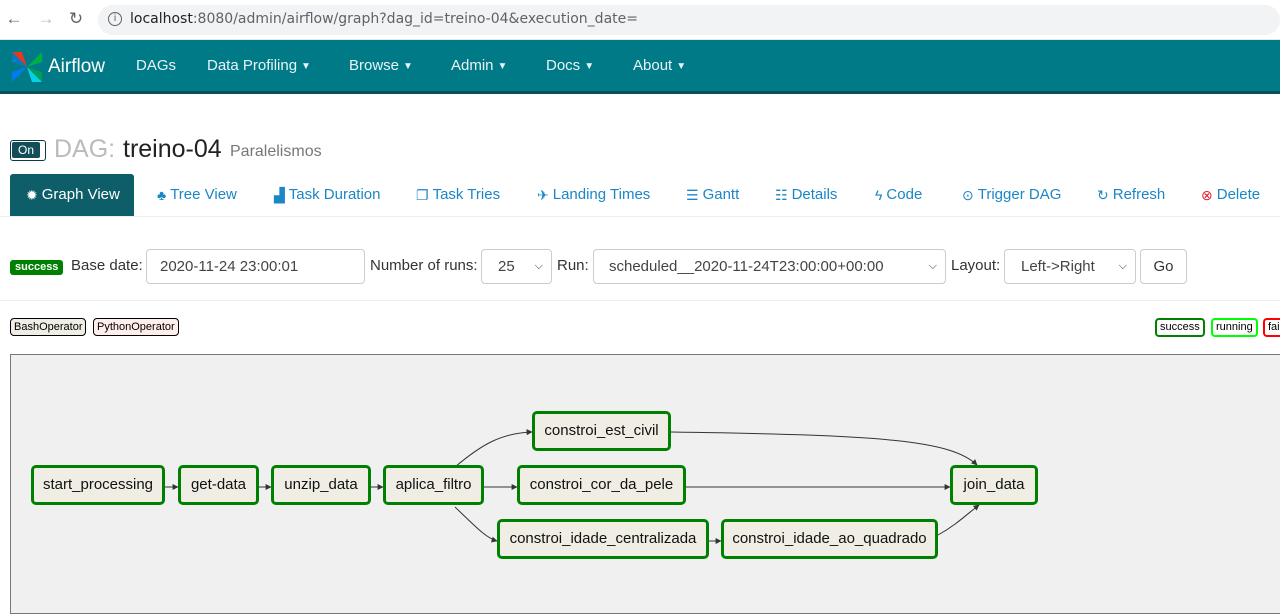  What do you see at coordinates (994, 485) in the screenshot?
I see `task-node-join-data: join_data` at bounding box center [994, 485].